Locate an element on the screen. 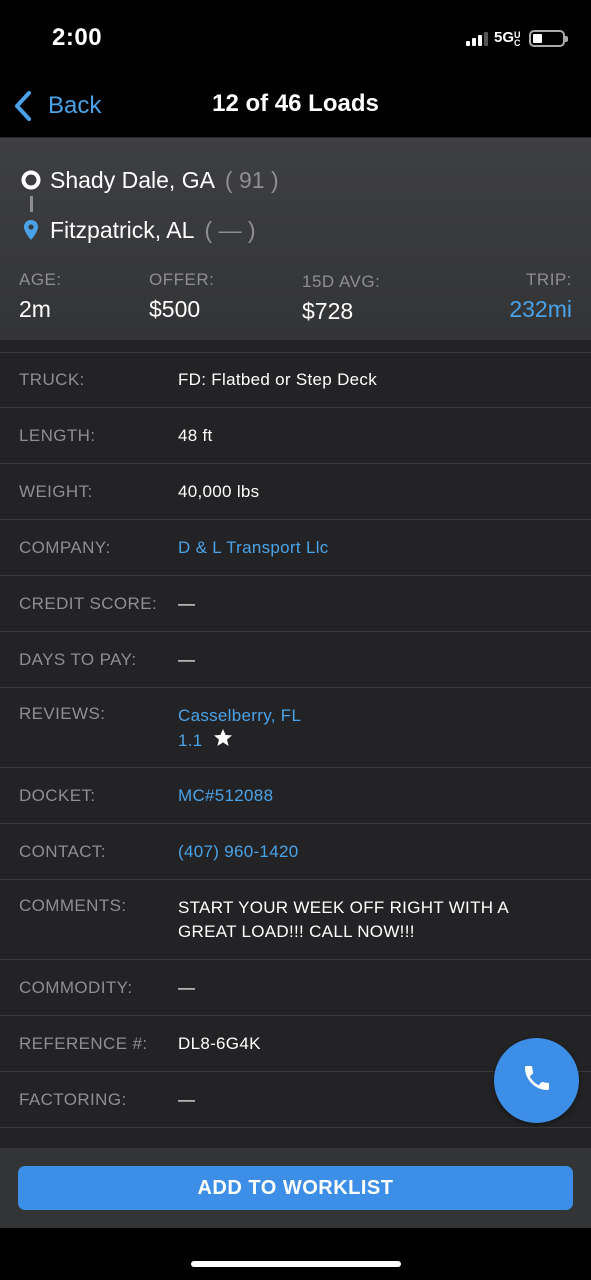 The height and width of the screenshot is (1280, 591). stat-trip-label: TRIP: is located at coordinates (549, 279).